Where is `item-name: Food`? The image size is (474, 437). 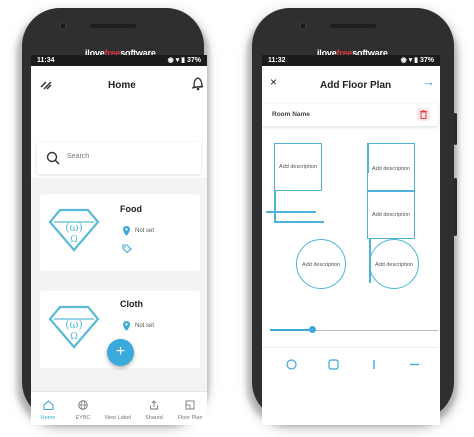
item-name: Food is located at coordinates (131, 209).